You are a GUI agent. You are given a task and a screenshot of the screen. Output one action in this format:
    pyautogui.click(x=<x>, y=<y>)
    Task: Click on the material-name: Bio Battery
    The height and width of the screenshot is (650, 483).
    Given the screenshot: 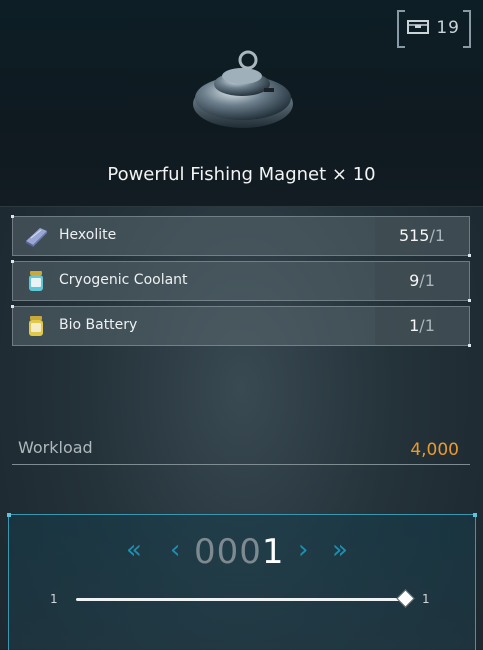 What is the action you would take?
    pyautogui.click(x=98, y=325)
    